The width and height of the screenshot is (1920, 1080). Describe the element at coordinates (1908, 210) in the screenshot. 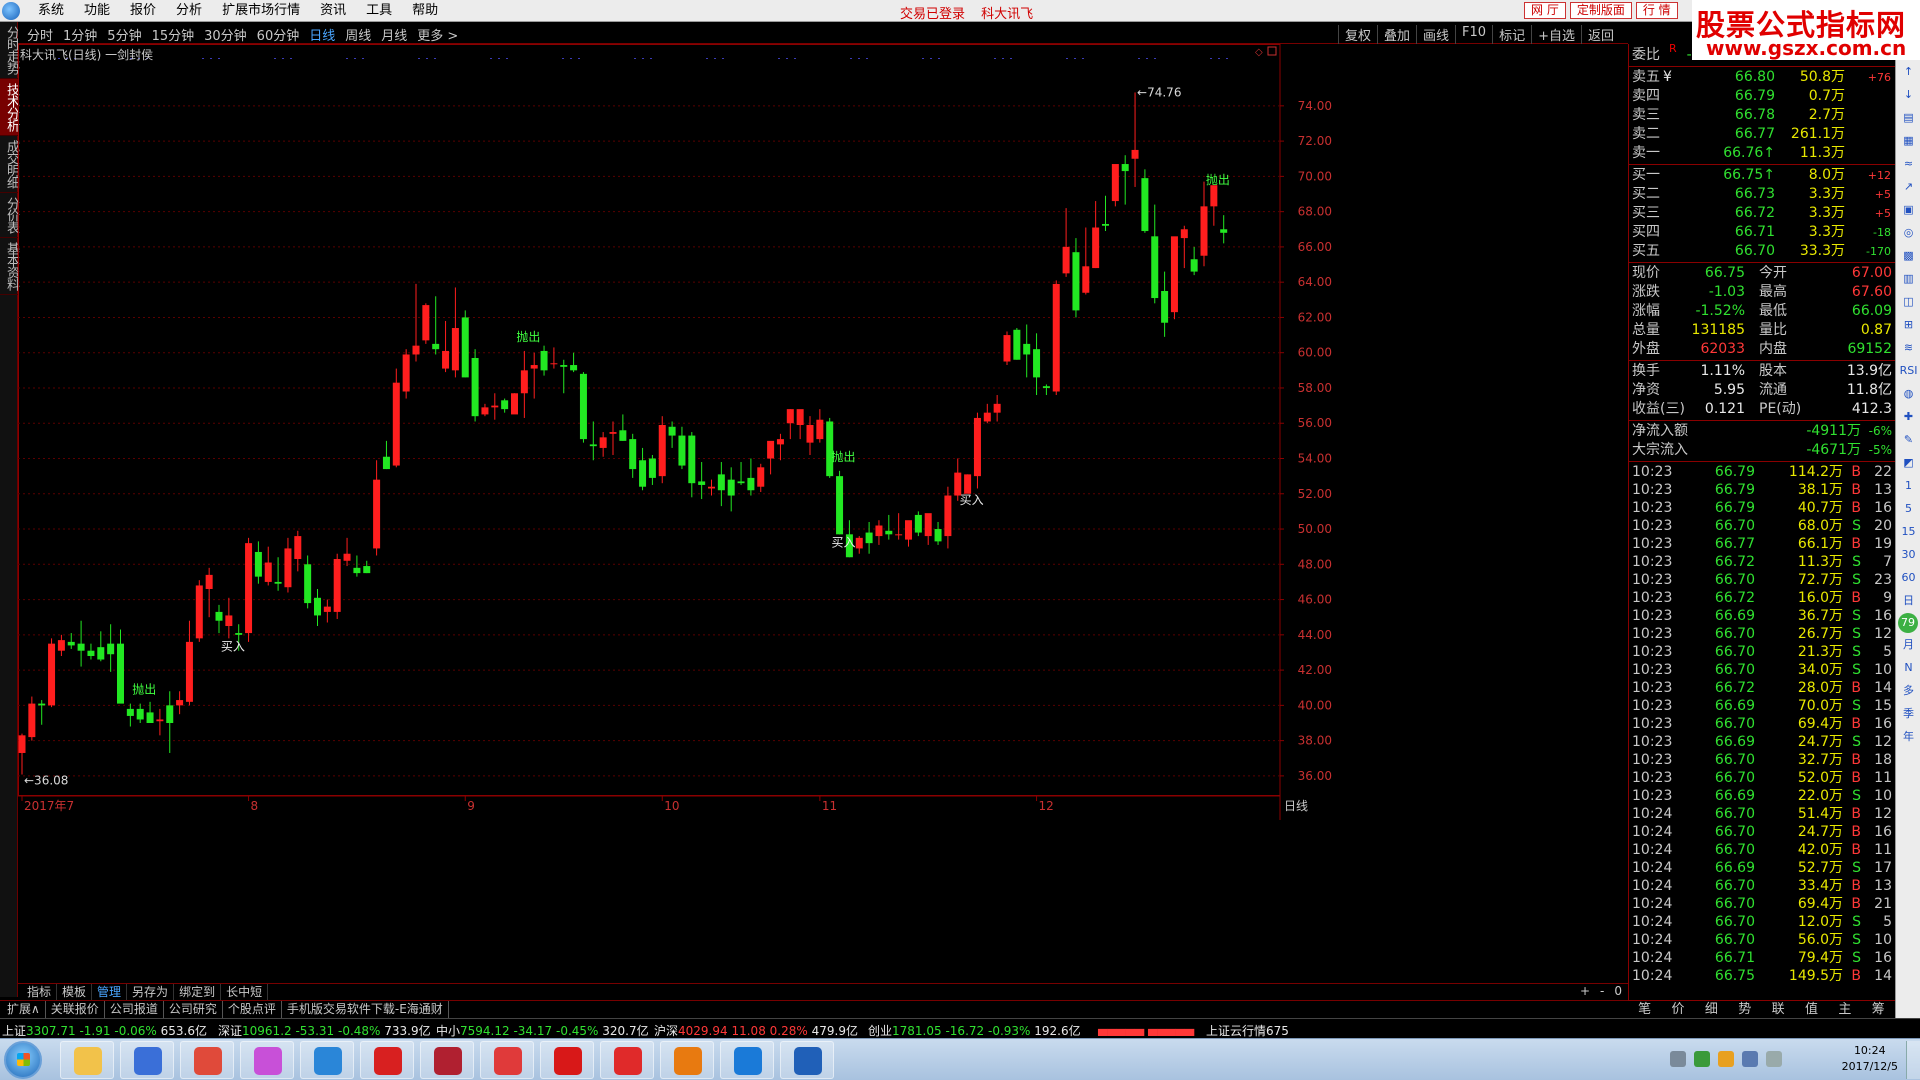

I see `toolbar-button: ▣` at that location.